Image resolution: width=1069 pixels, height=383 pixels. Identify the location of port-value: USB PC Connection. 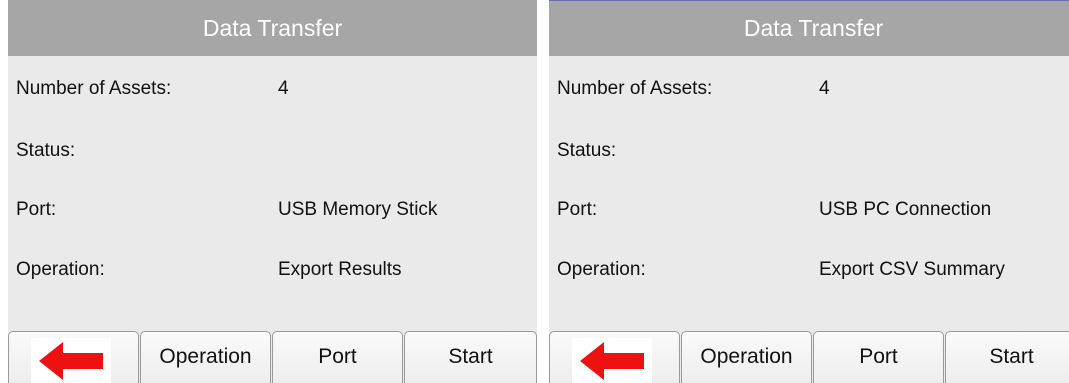
(905, 209).